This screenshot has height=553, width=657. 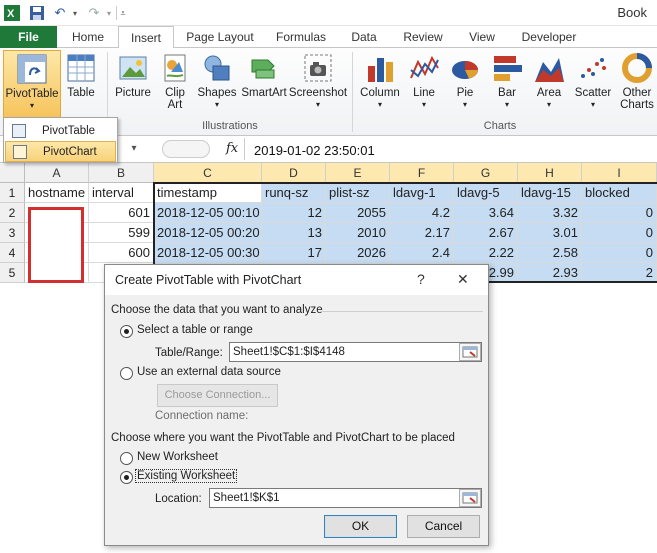 I want to click on excel-logo-icon: X, so click(x=12, y=13).